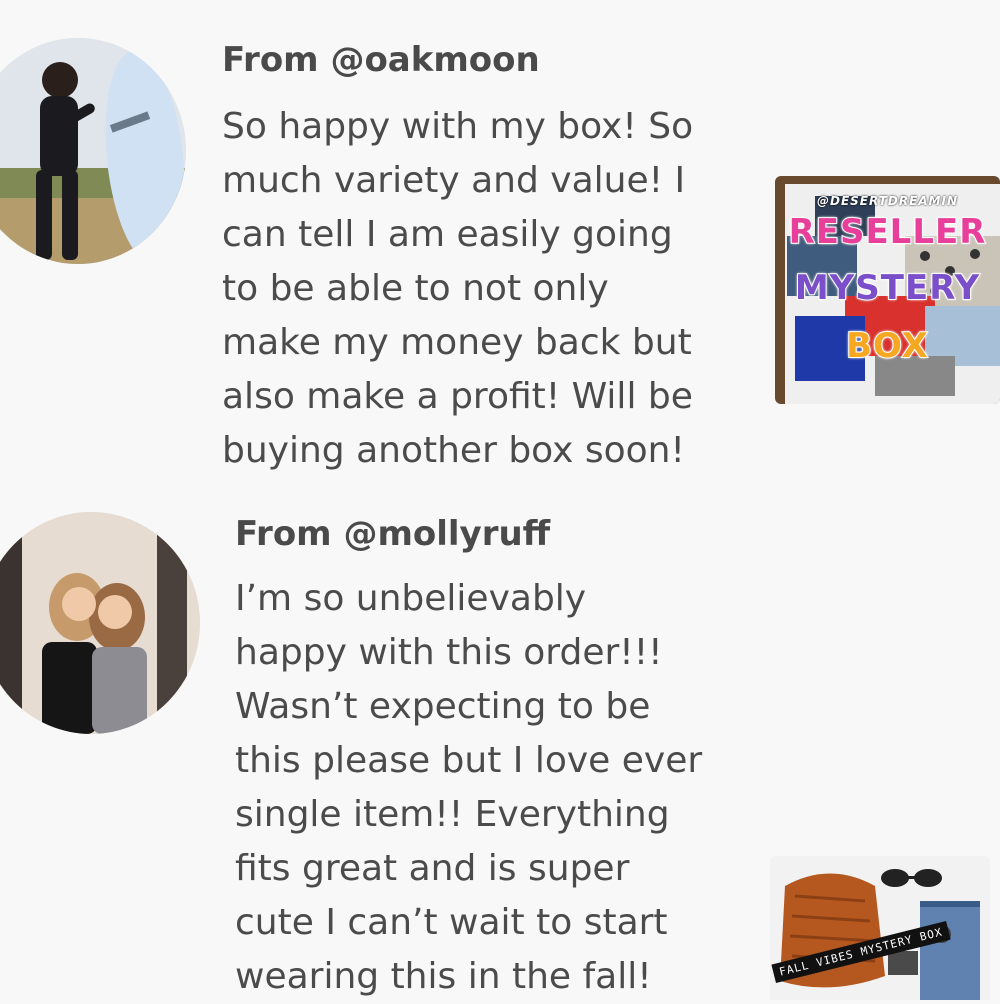 The height and width of the screenshot is (1004, 1000). I want to click on product-thumbnail: FALL VIBES MYSTERY BOX, so click(880, 928).